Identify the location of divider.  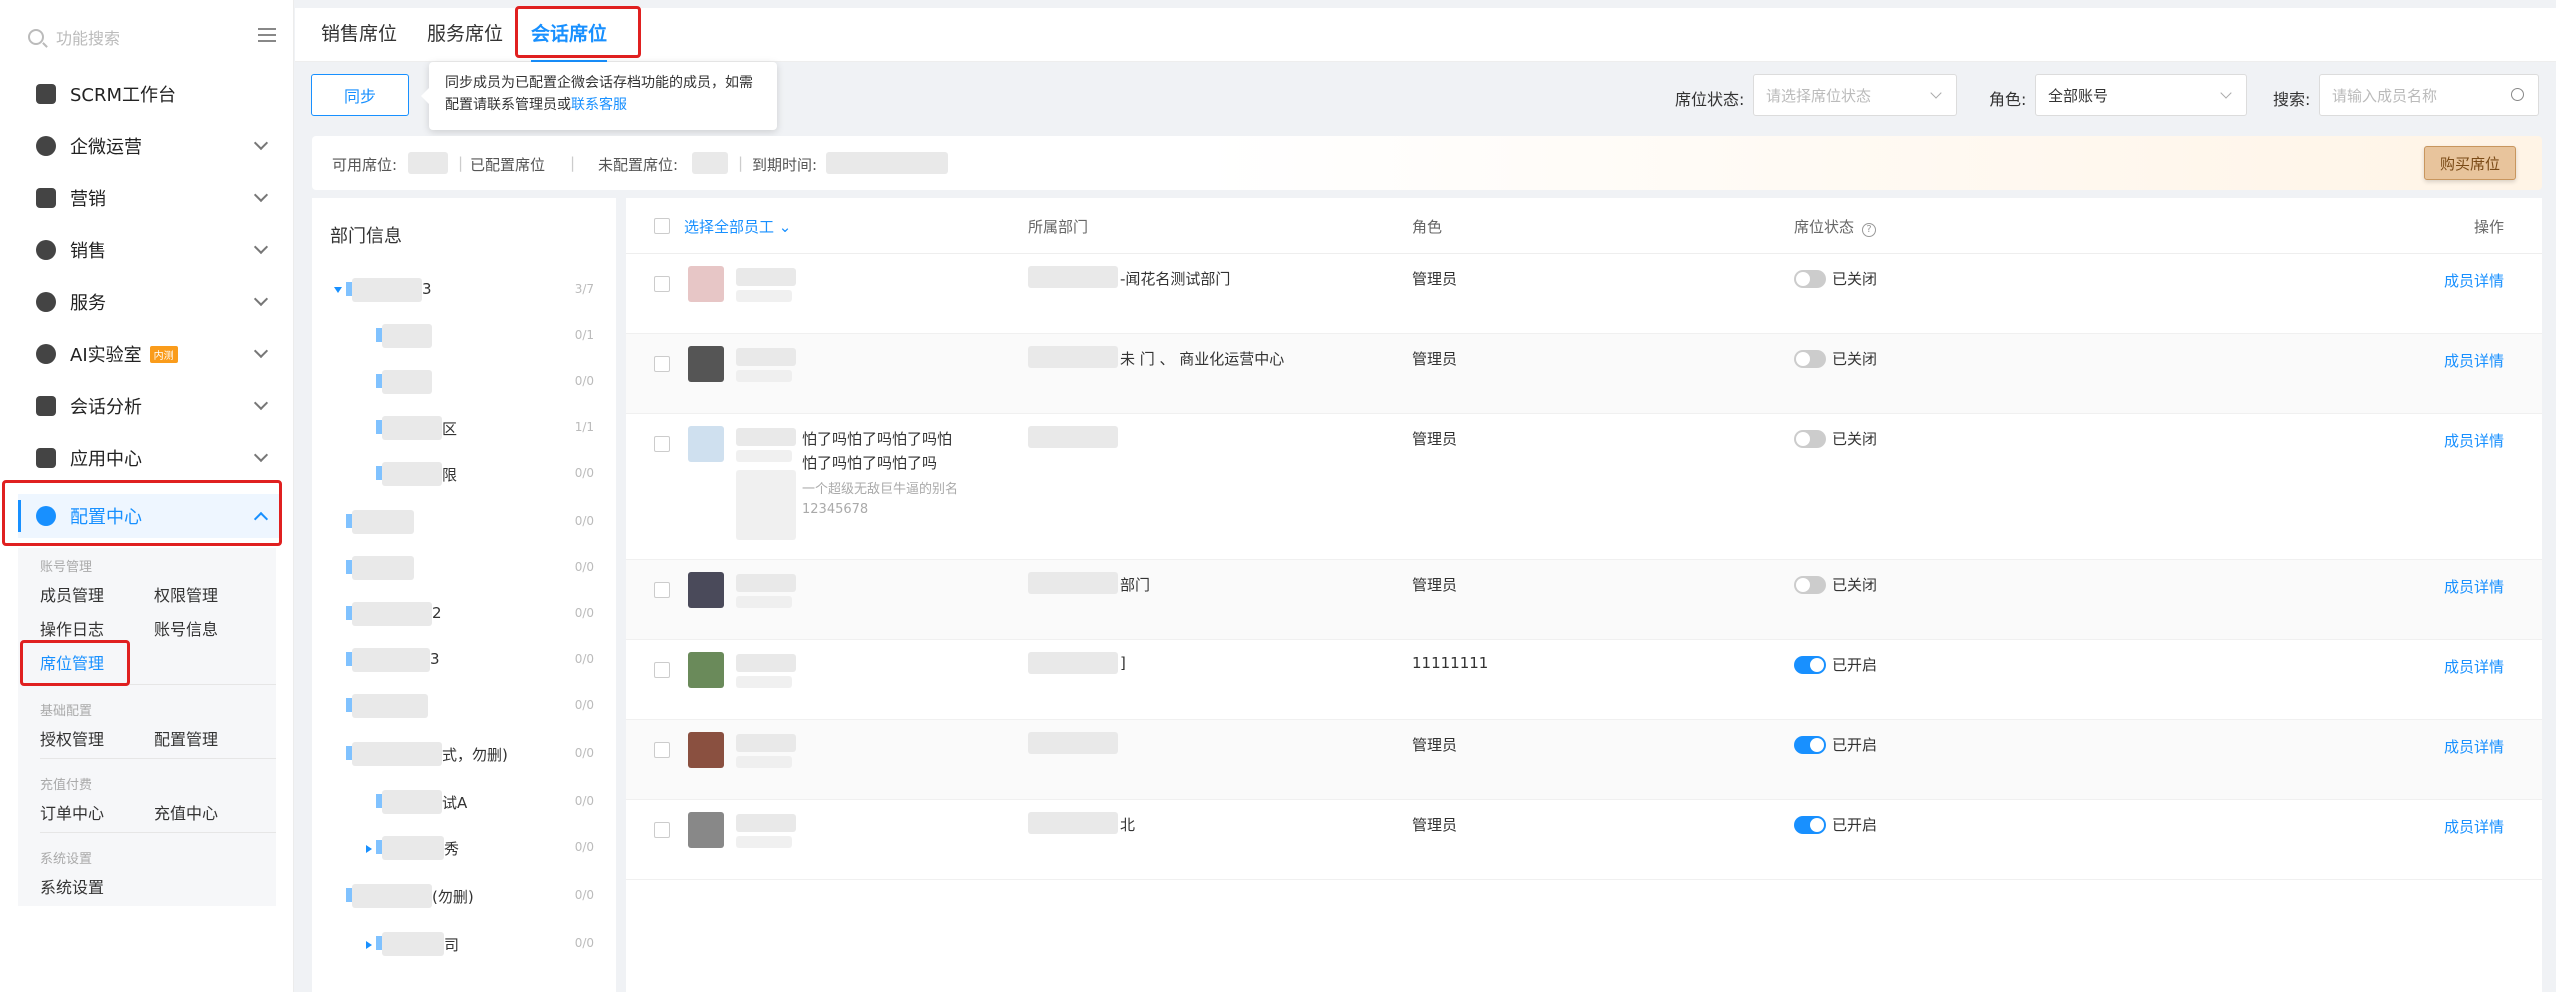
(158, 758).